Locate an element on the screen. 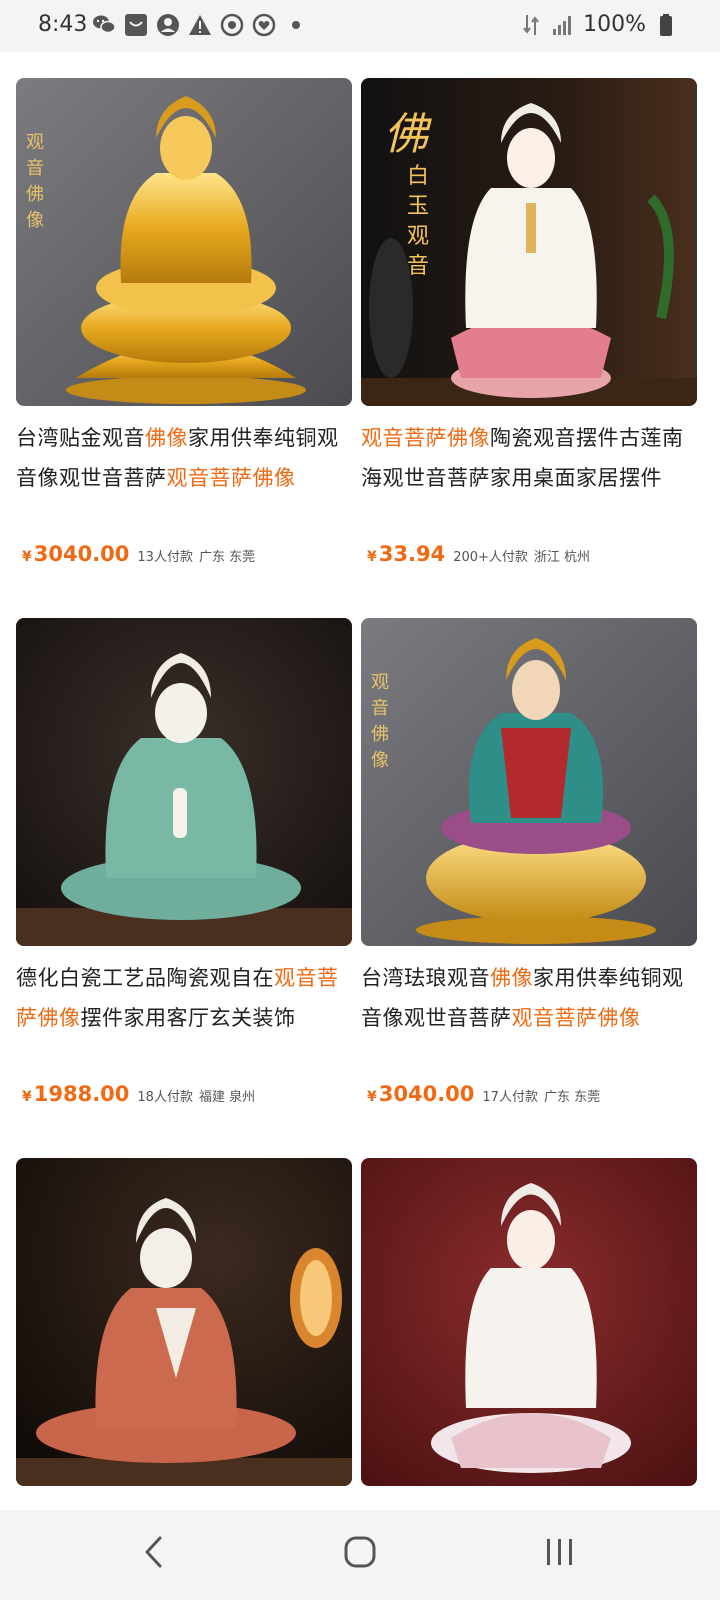  image-watermark: 佛 白 玉 观 音 is located at coordinates (406, 195).